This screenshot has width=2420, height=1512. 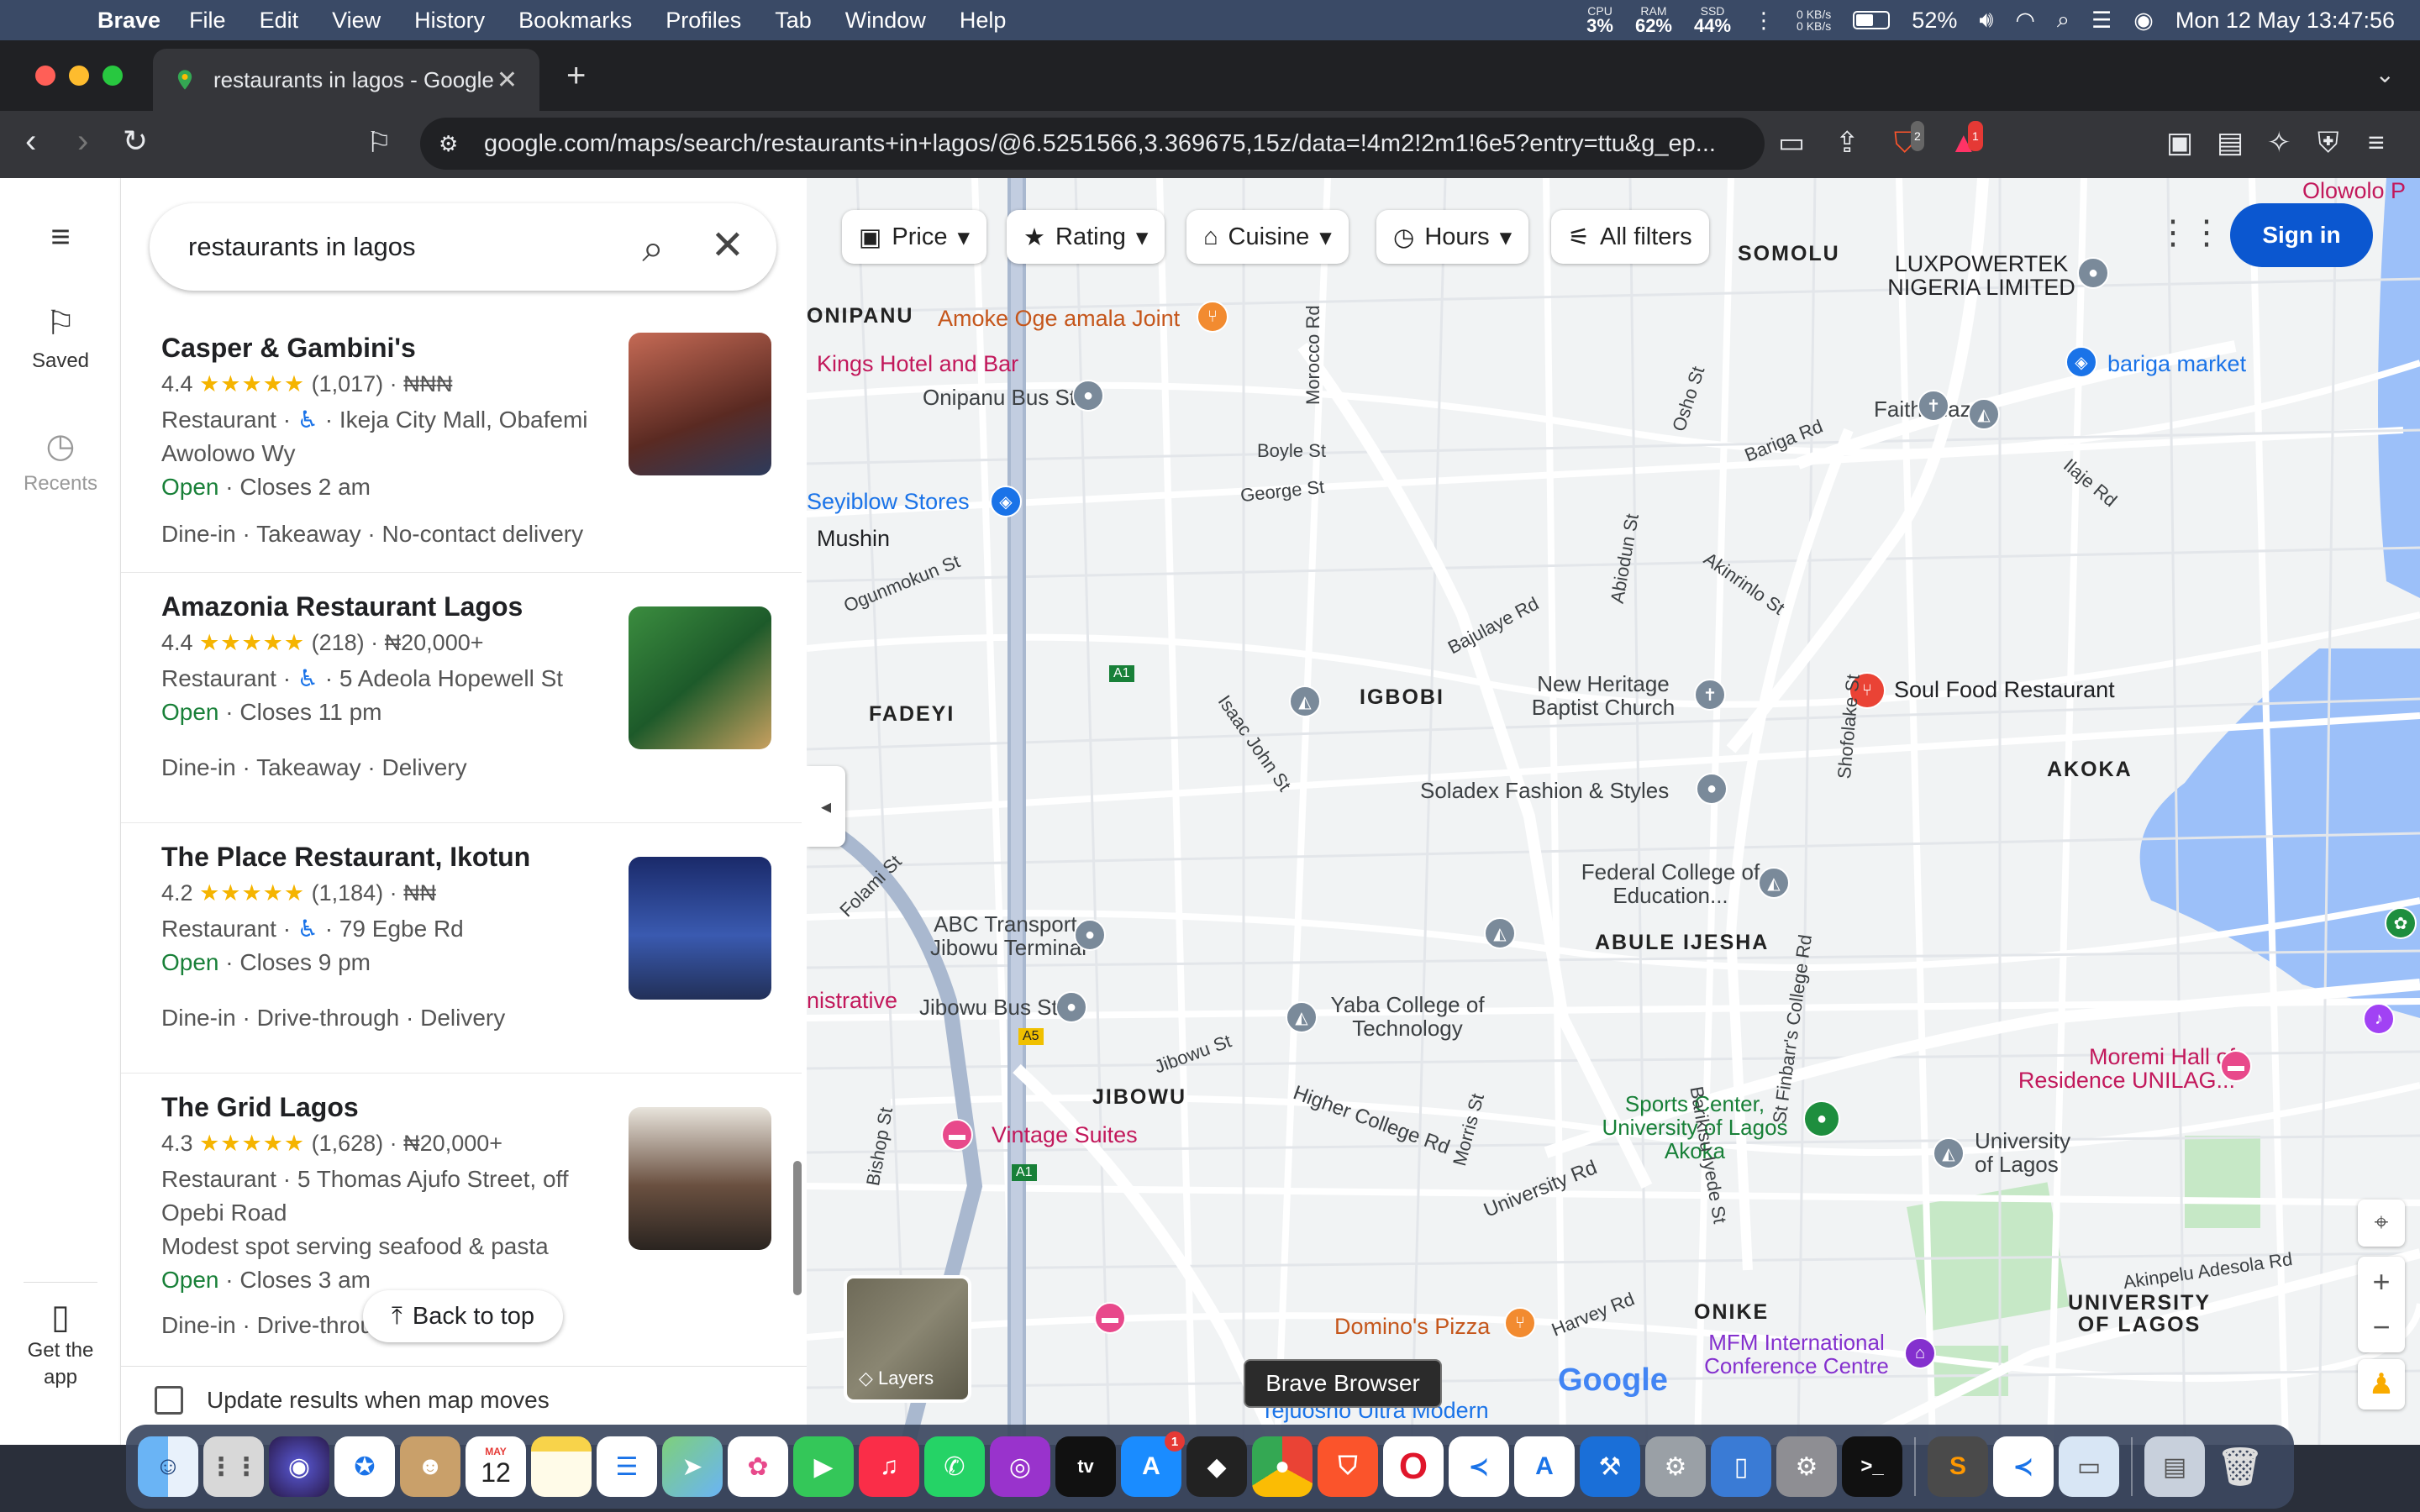 What do you see at coordinates (794, 21) in the screenshot?
I see `menu-tab: Tab` at bounding box center [794, 21].